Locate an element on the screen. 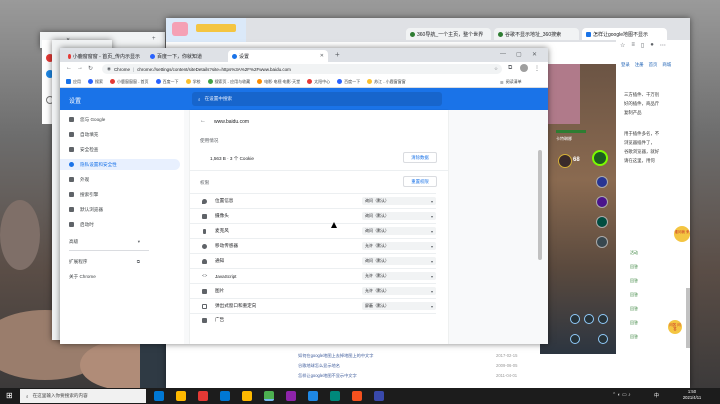  link: 登录 is located at coordinates (625, 65).